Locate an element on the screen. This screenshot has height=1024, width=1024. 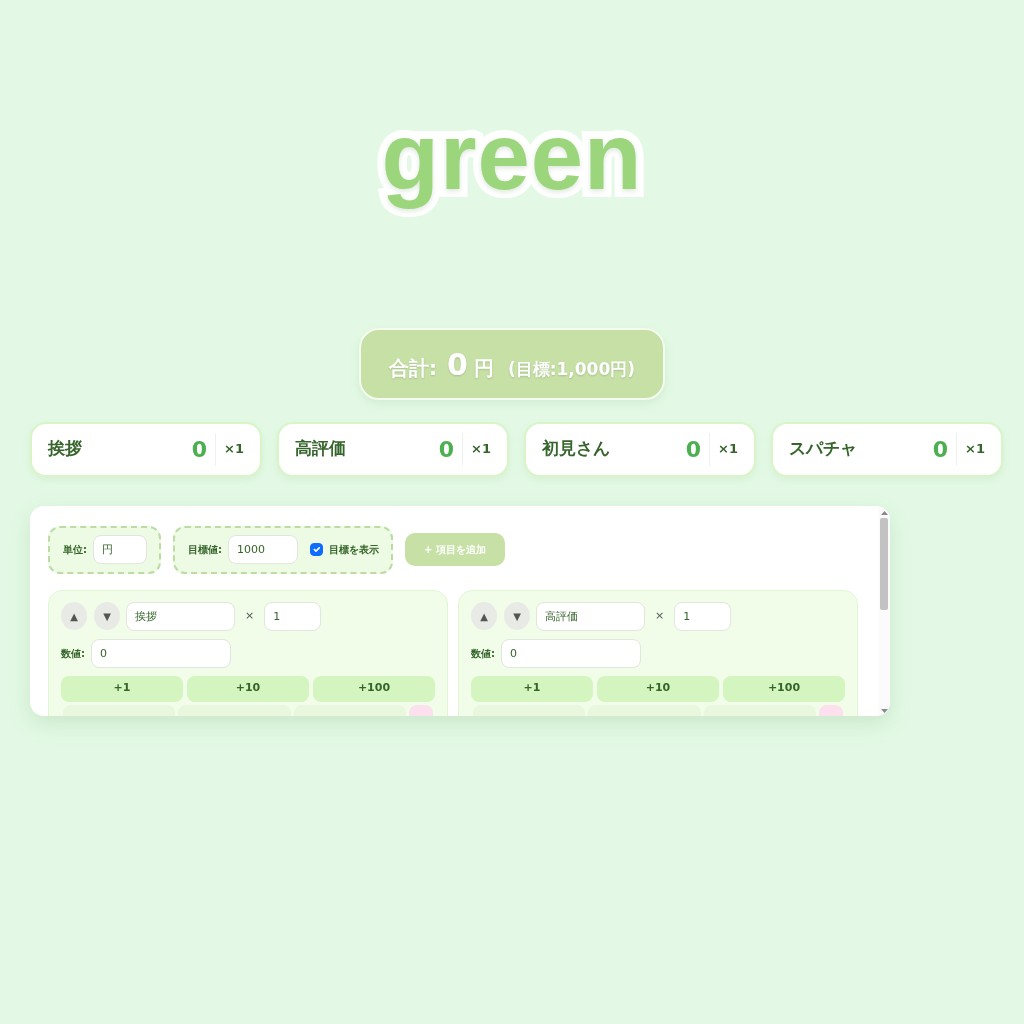
counter-name: スパチャ is located at coordinates (823, 449).